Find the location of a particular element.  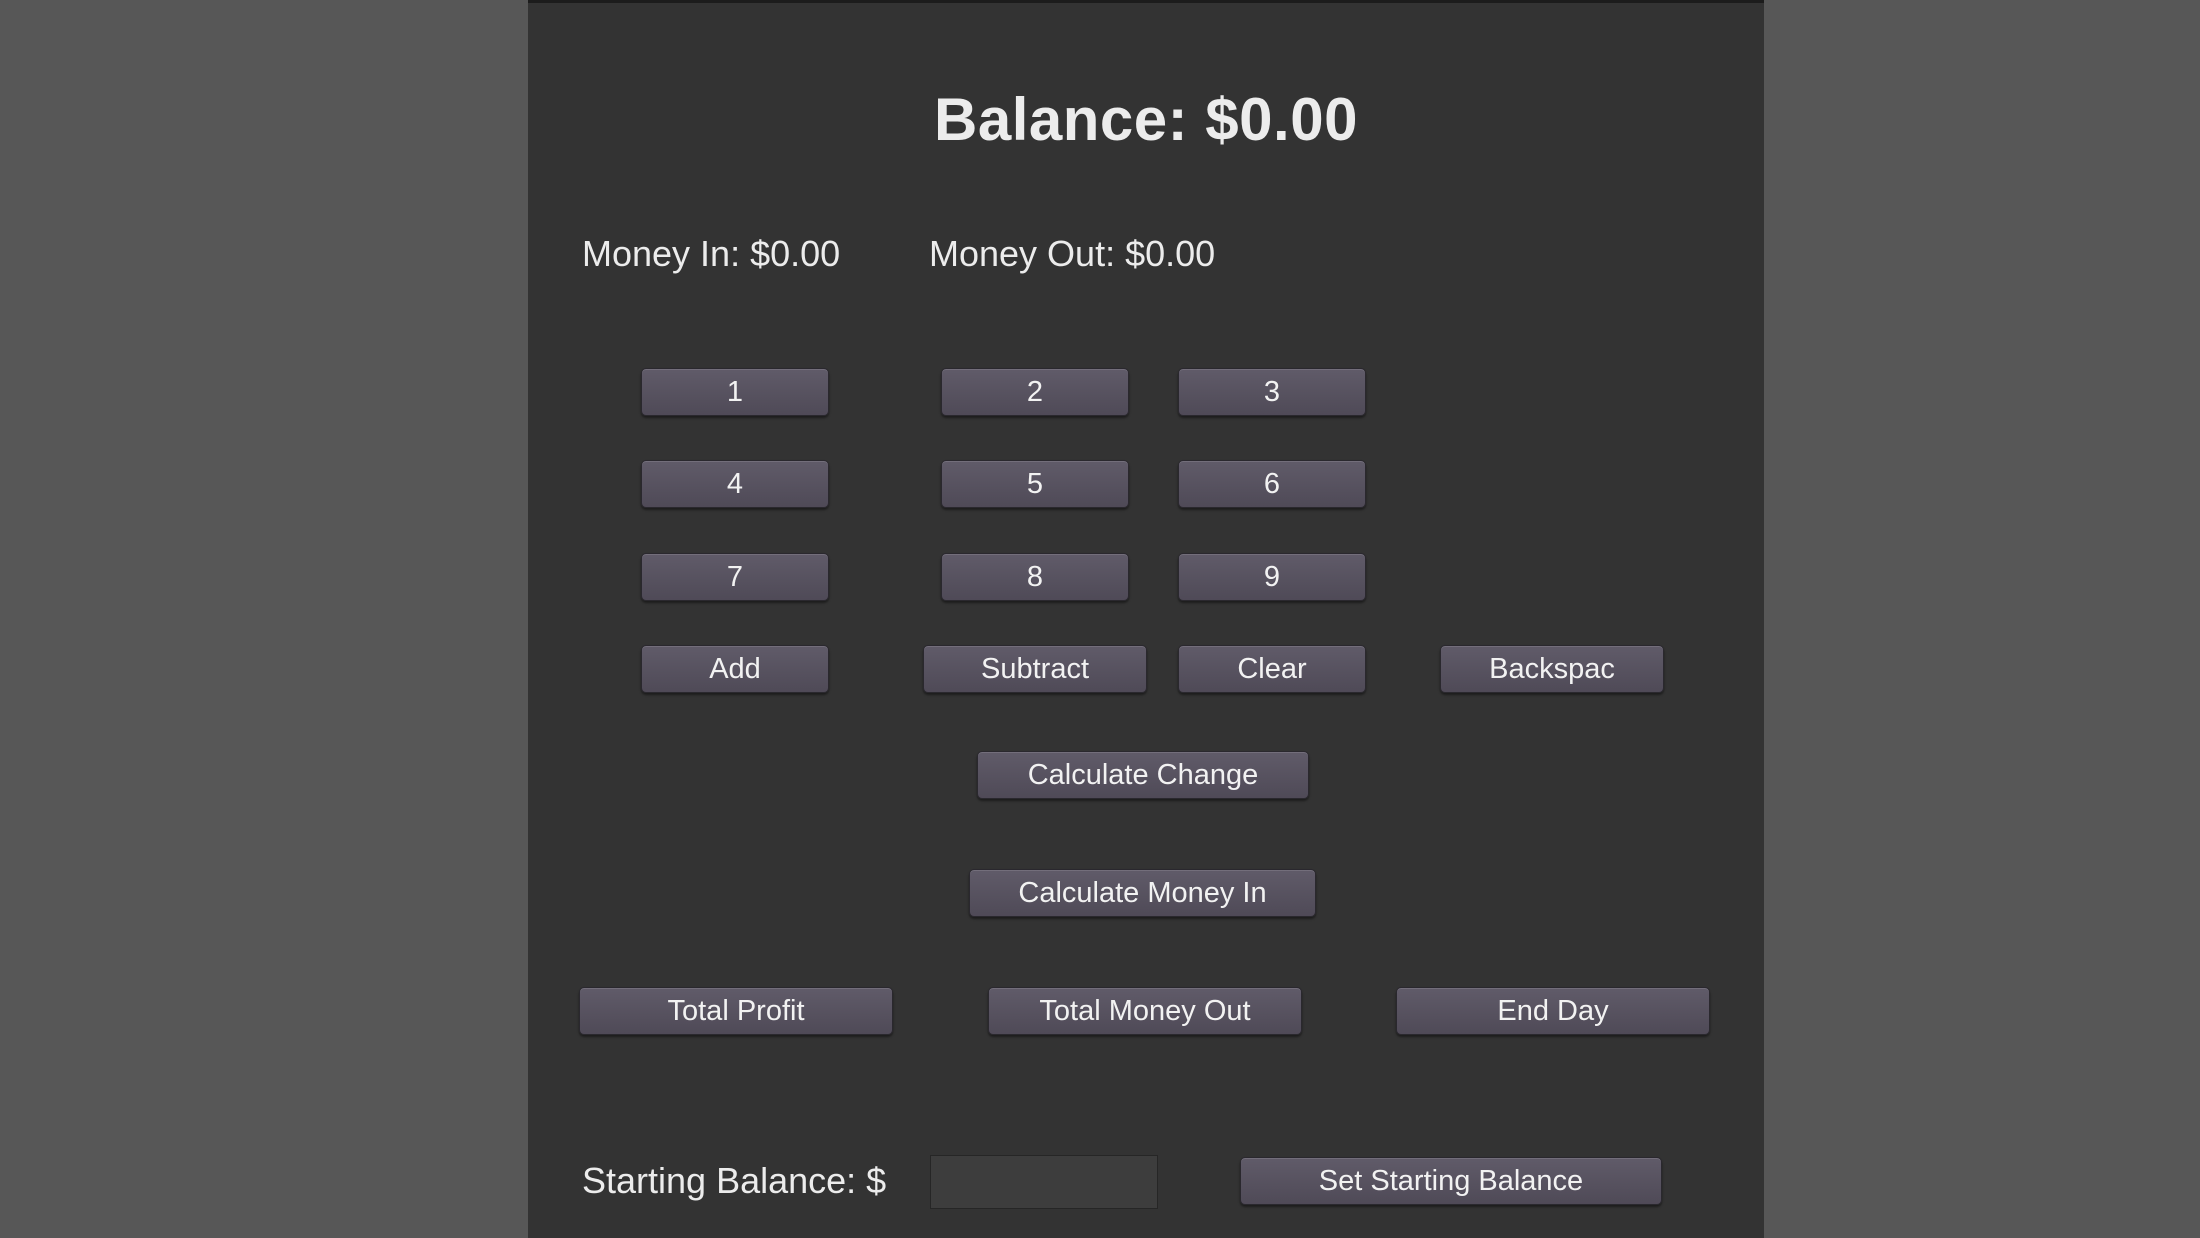

set-starting-balance-button: Set Starting Balance is located at coordinates (1451, 1181).